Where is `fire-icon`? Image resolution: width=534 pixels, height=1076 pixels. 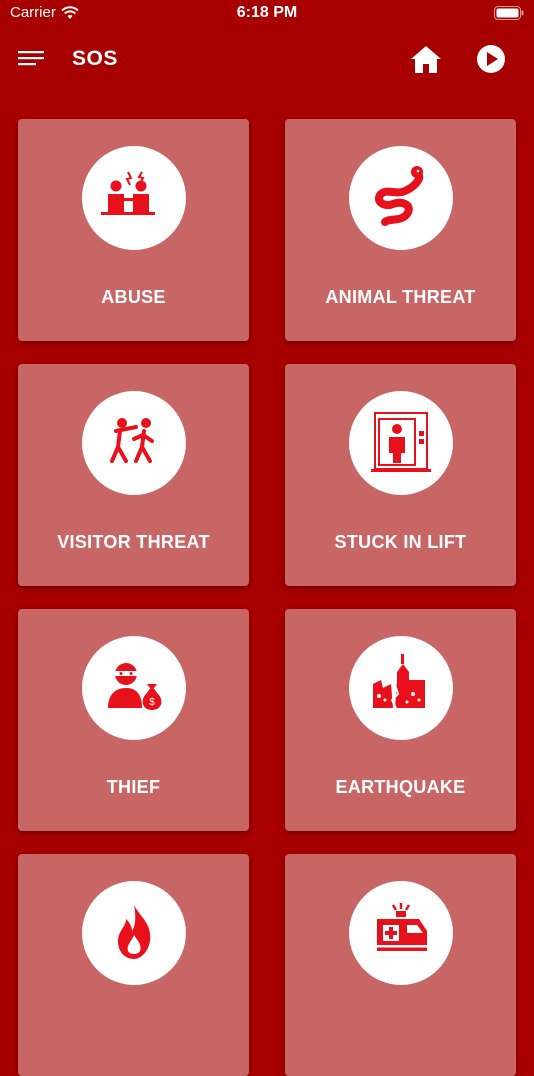 fire-icon is located at coordinates (134, 932).